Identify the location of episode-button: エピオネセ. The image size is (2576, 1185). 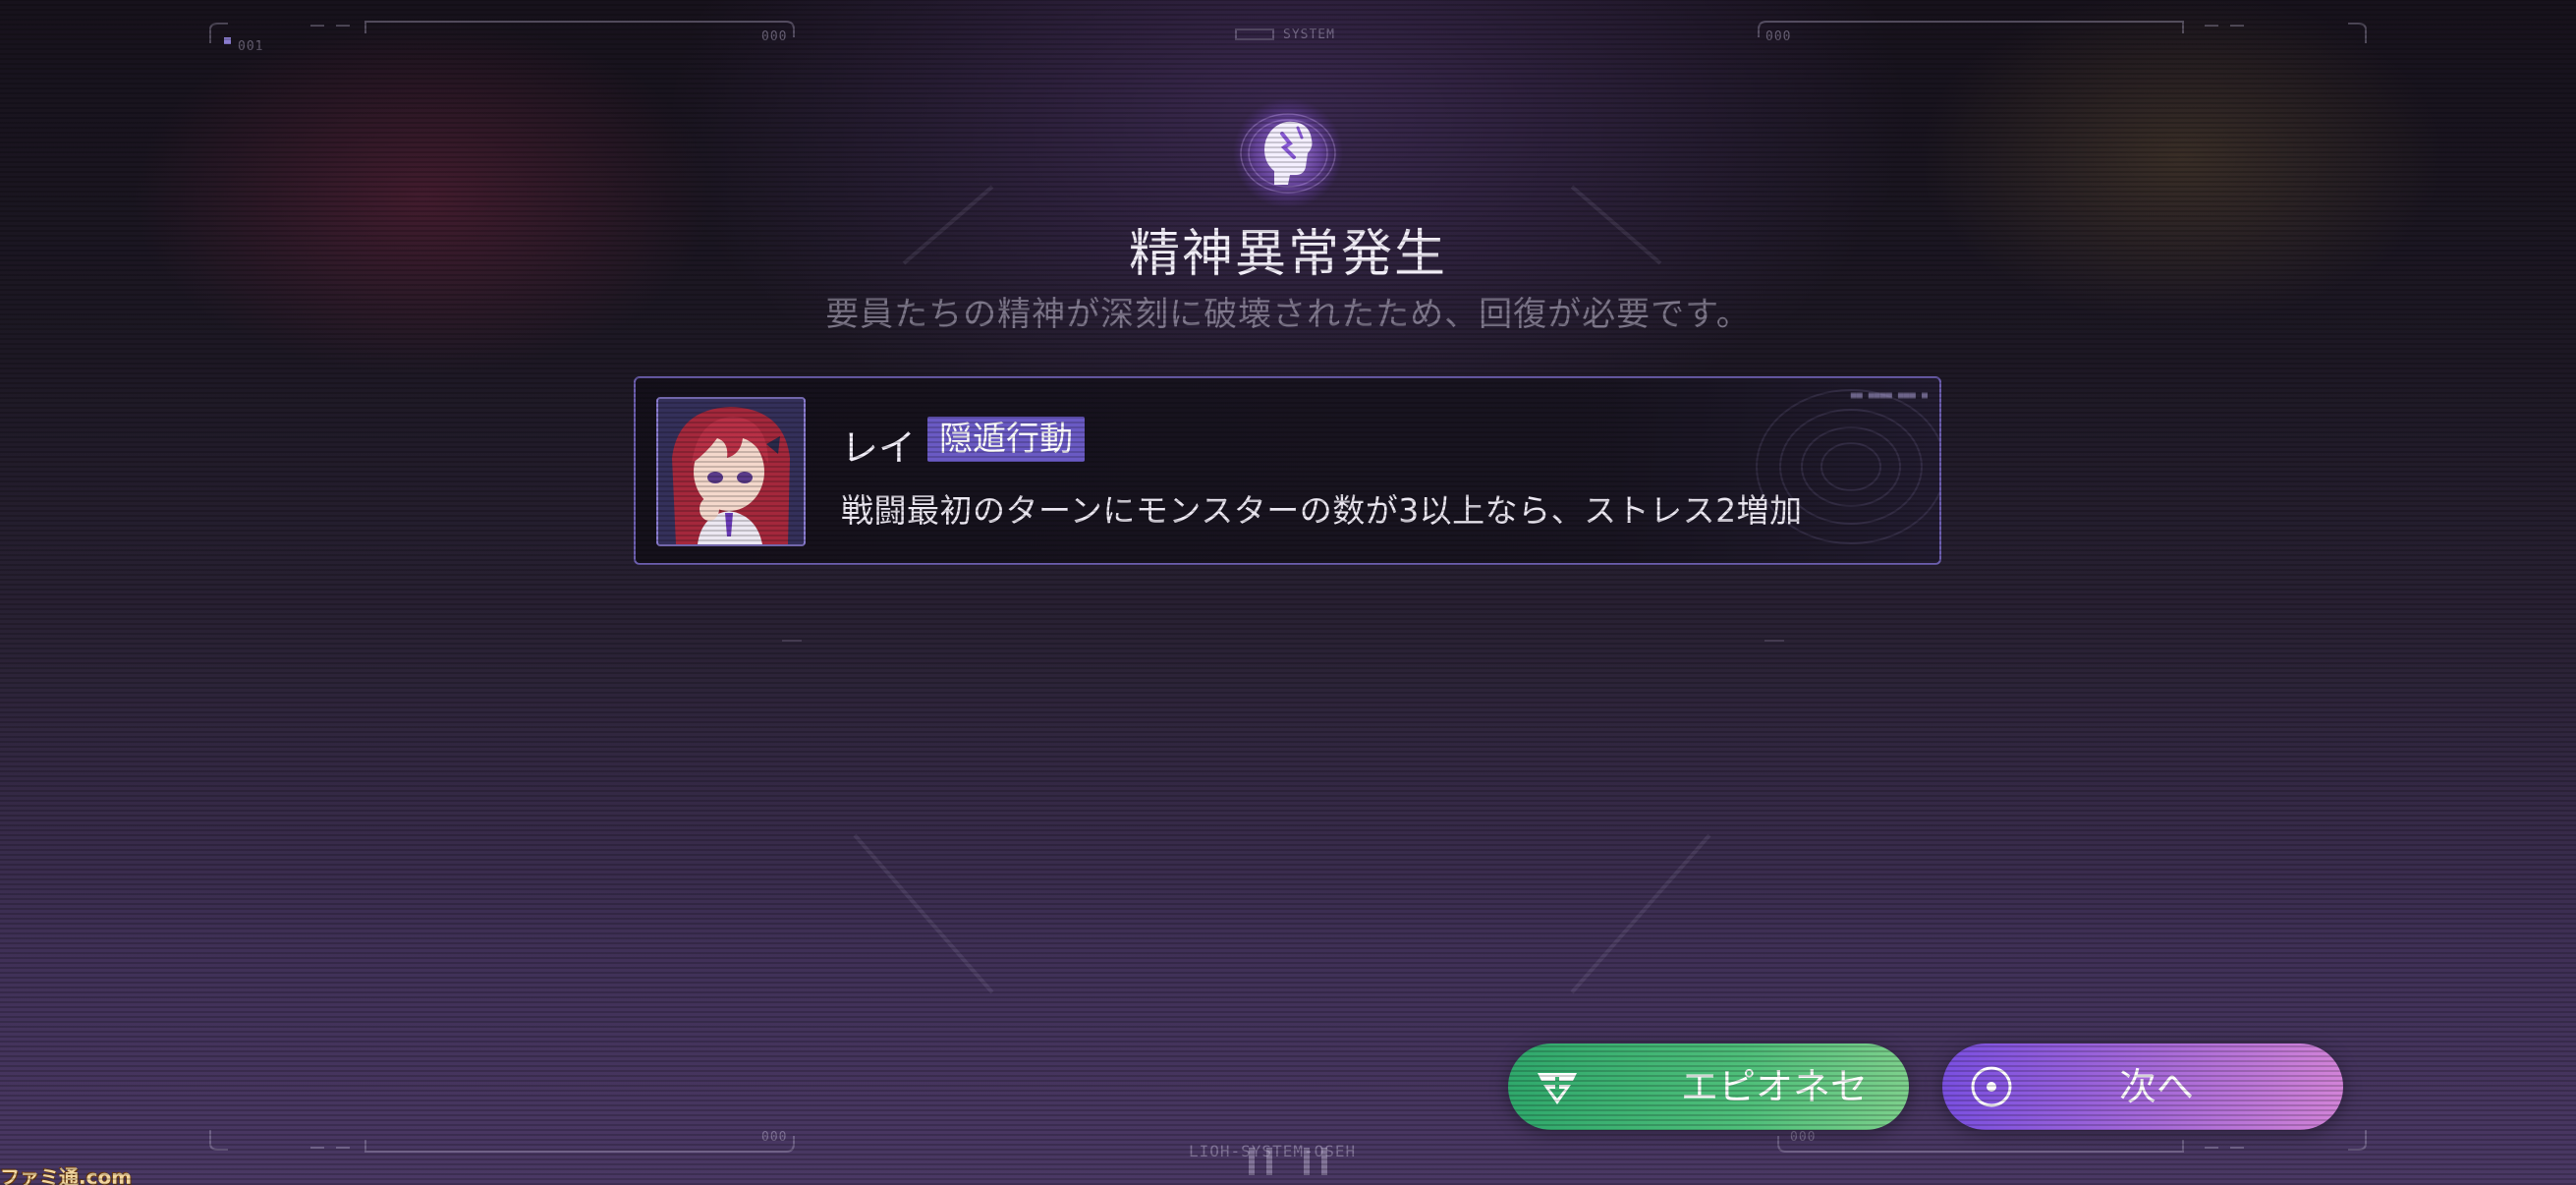
(1708, 1087).